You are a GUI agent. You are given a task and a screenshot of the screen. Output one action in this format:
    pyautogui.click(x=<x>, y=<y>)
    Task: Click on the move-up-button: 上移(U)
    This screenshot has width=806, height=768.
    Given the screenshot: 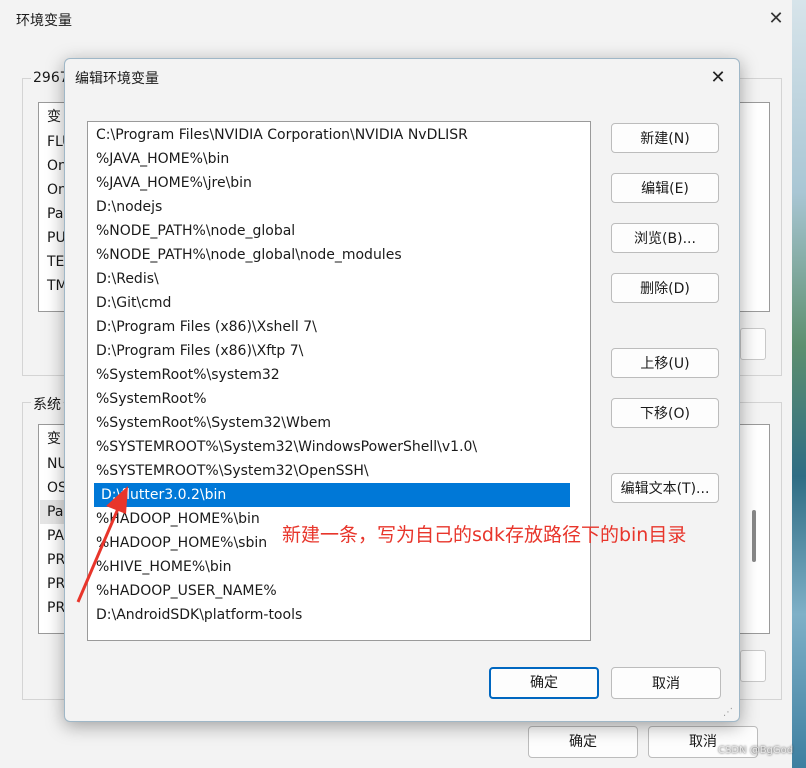 What is the action you would take?
    pyautogui.click(x=665, y=363)
    